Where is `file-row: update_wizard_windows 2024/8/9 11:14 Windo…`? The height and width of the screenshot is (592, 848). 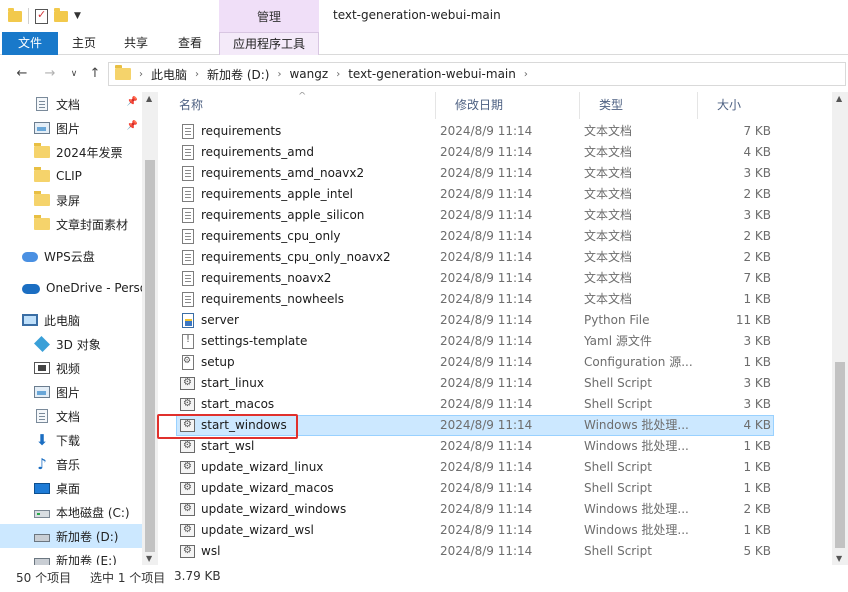
file-row: update_wizard_windows 2024/8/9 11:14 Windo… is located at coordinates (475, 509).